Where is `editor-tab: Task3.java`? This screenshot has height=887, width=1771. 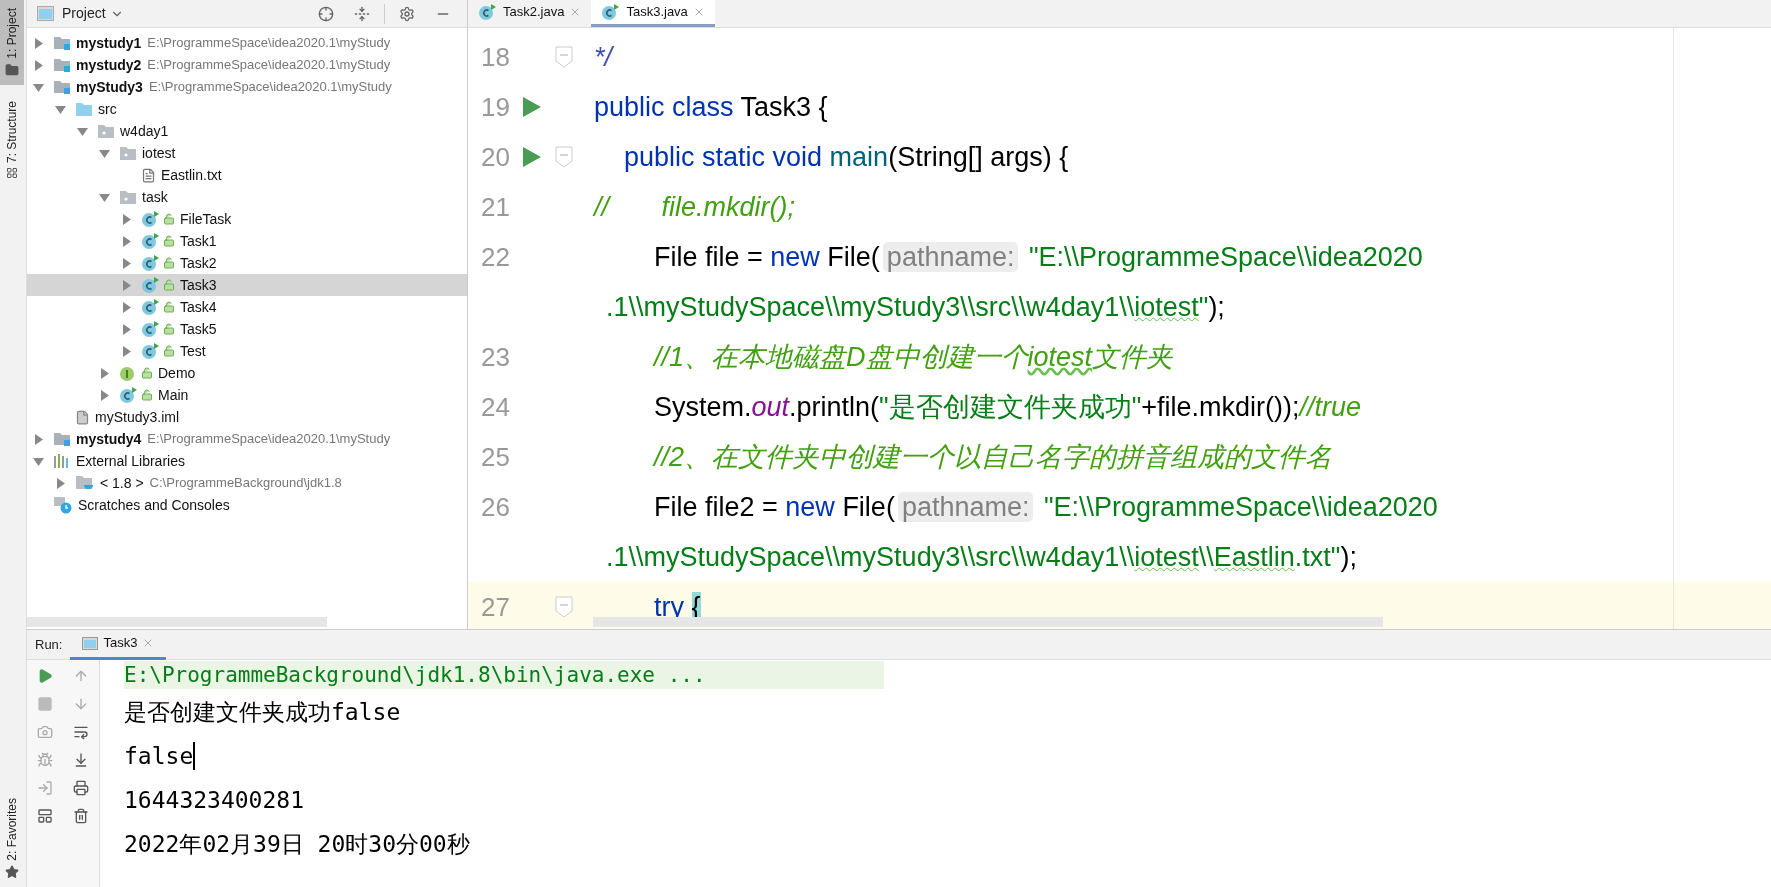
editor-tab: Task3.java is located at coordinates (653, 13).